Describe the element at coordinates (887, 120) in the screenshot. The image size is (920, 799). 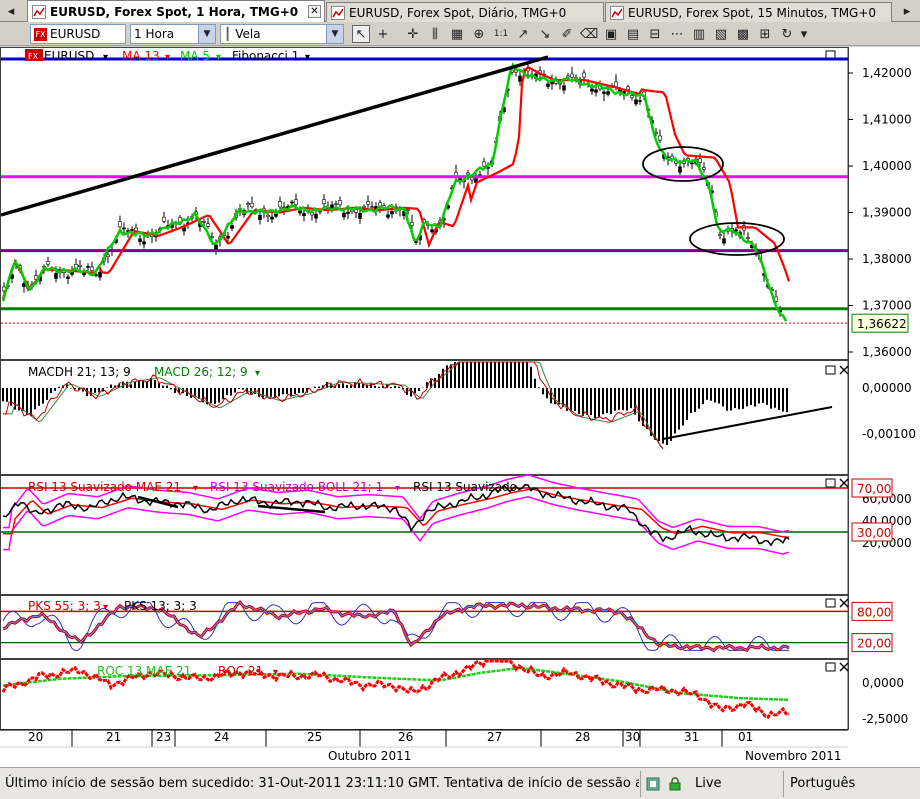
I see `price-axis-label: 1,41000` at that location.